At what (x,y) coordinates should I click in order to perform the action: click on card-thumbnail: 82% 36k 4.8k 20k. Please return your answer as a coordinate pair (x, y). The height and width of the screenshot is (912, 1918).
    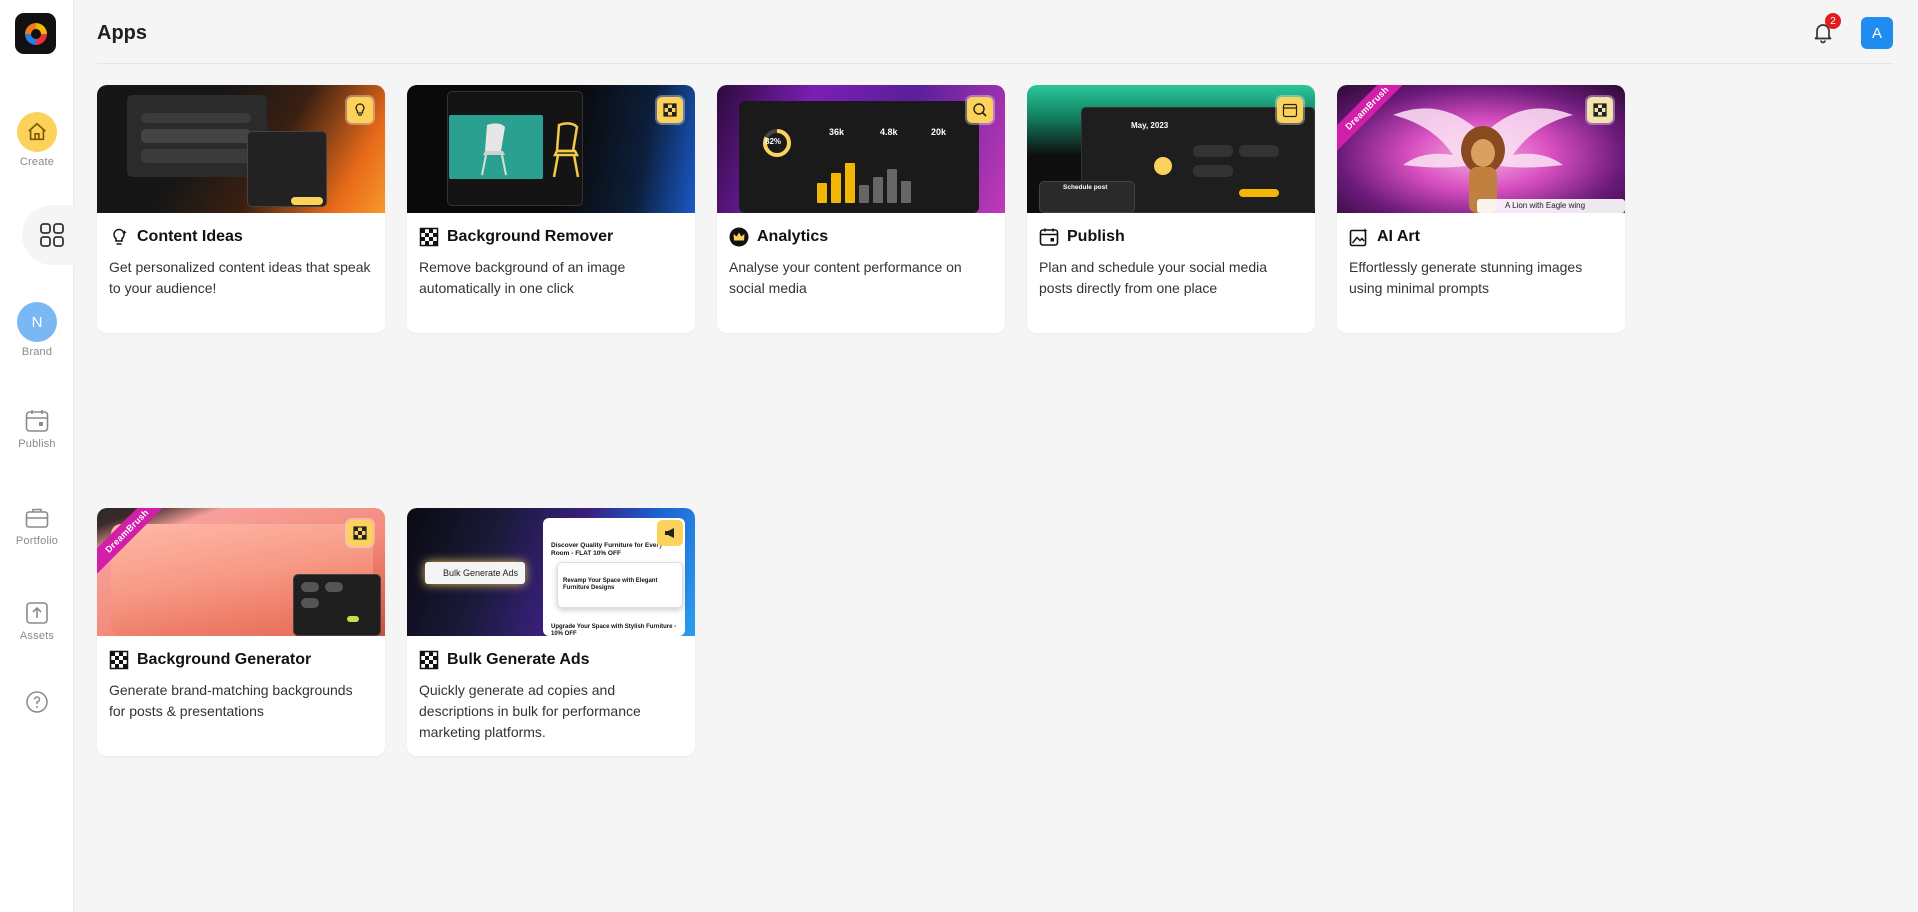
    Looking at the image, I should click on (861, 149).